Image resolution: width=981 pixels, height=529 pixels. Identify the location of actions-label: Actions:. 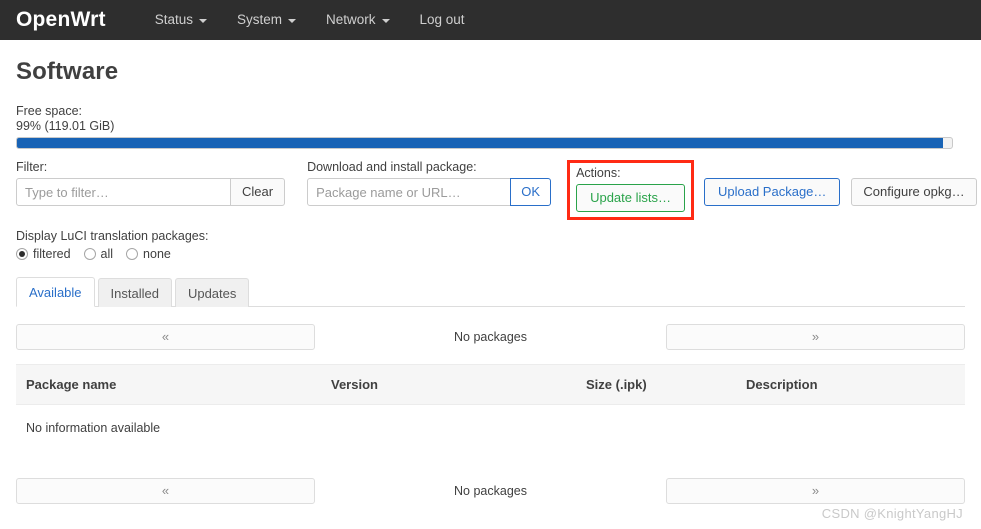
(598, 173).